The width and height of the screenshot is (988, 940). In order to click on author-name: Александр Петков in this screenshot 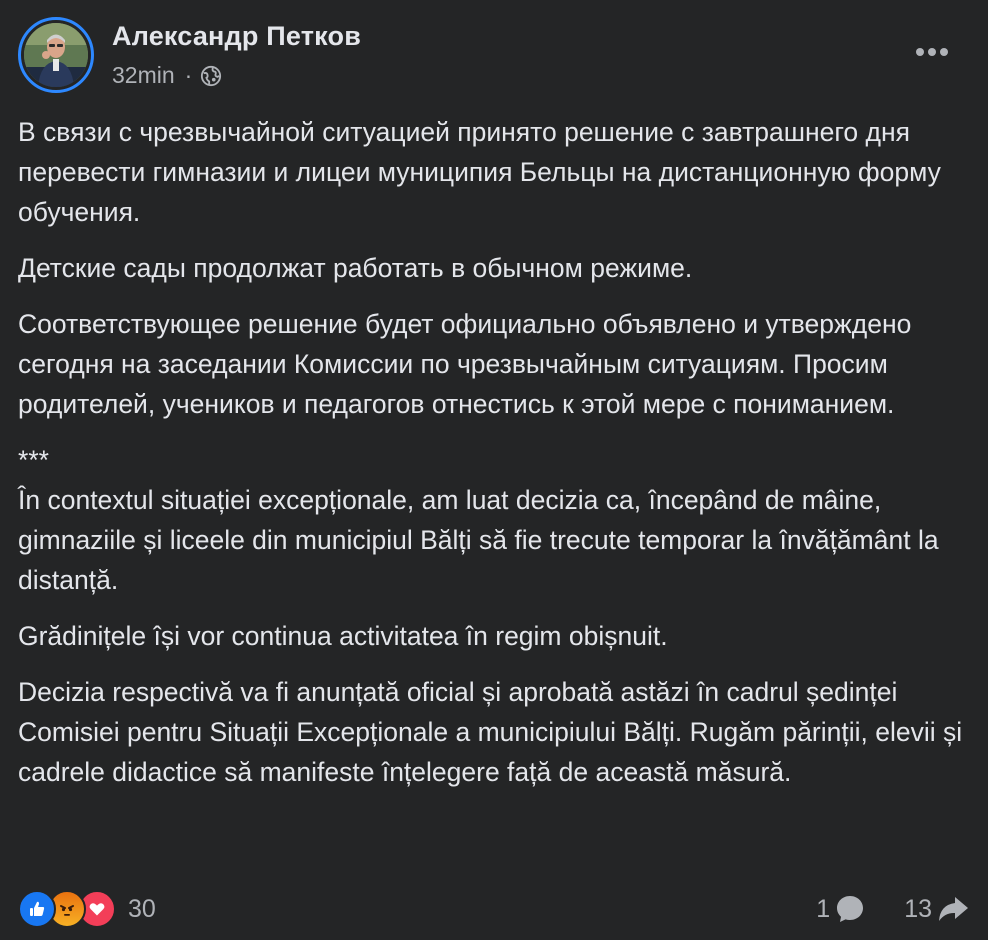, I will do `click(236, 36)`.